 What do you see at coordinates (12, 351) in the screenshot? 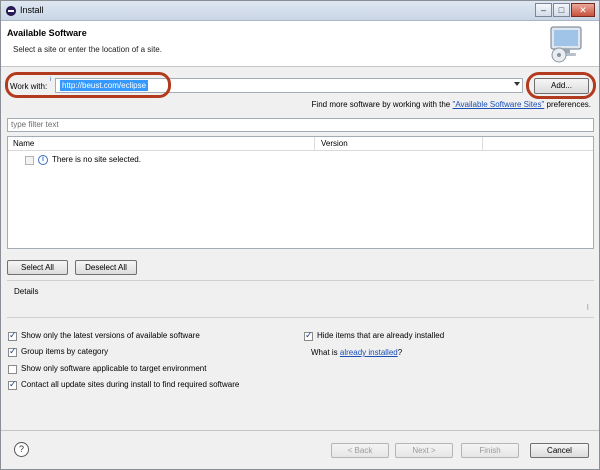
I see `group-by-category-checkbox` at bounding box center [12, 351].